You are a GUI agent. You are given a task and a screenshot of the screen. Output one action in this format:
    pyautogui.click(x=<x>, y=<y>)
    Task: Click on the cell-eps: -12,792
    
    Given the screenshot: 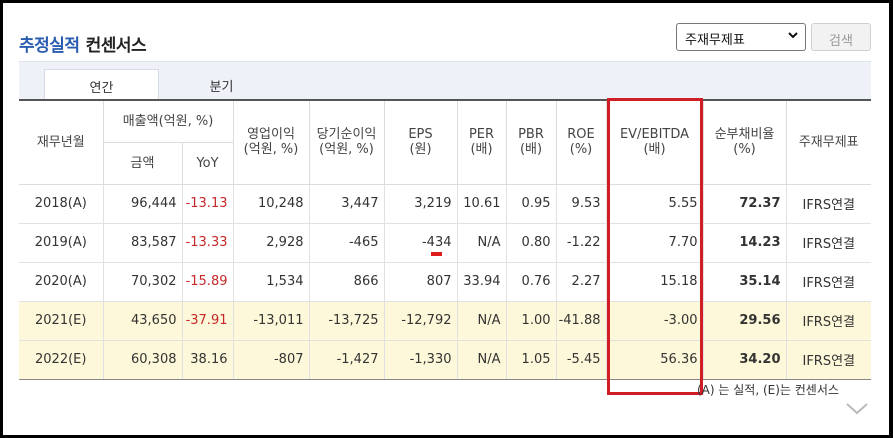 What is the action you would take?
    pyautogui.click(x=420, y=320)
    